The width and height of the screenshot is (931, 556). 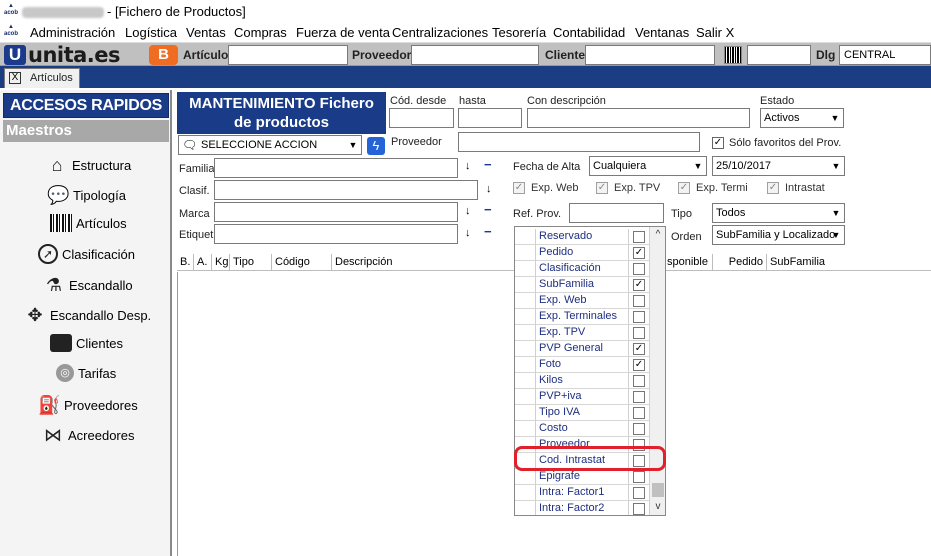 What do you see at coordinates (86, 254) in the screenshot?
I see `sidebar-item-clasificacion: ➚ Clasificación` at bounding box center [86, 254].